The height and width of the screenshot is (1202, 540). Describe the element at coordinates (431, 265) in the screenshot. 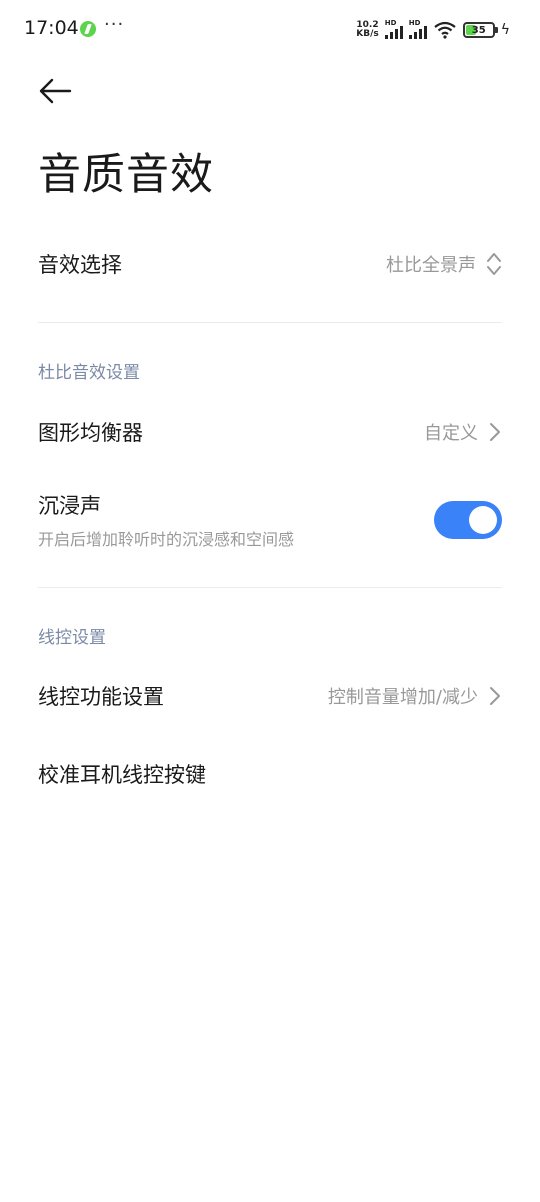

I see `effect-select-value: 杜比全景声` at that location.